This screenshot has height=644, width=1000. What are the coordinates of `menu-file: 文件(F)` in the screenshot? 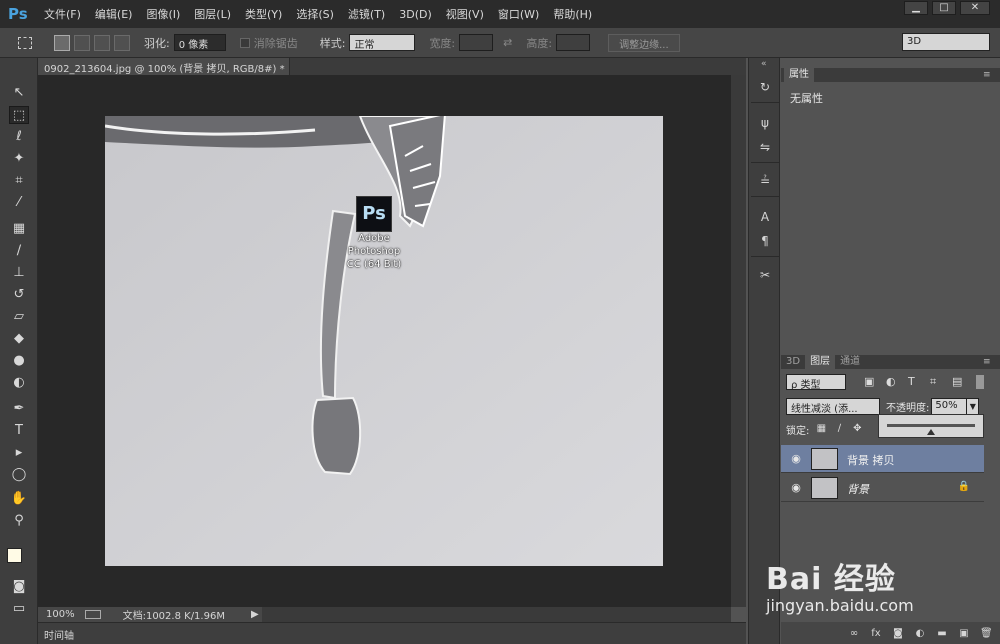 It's located at (62, 14).